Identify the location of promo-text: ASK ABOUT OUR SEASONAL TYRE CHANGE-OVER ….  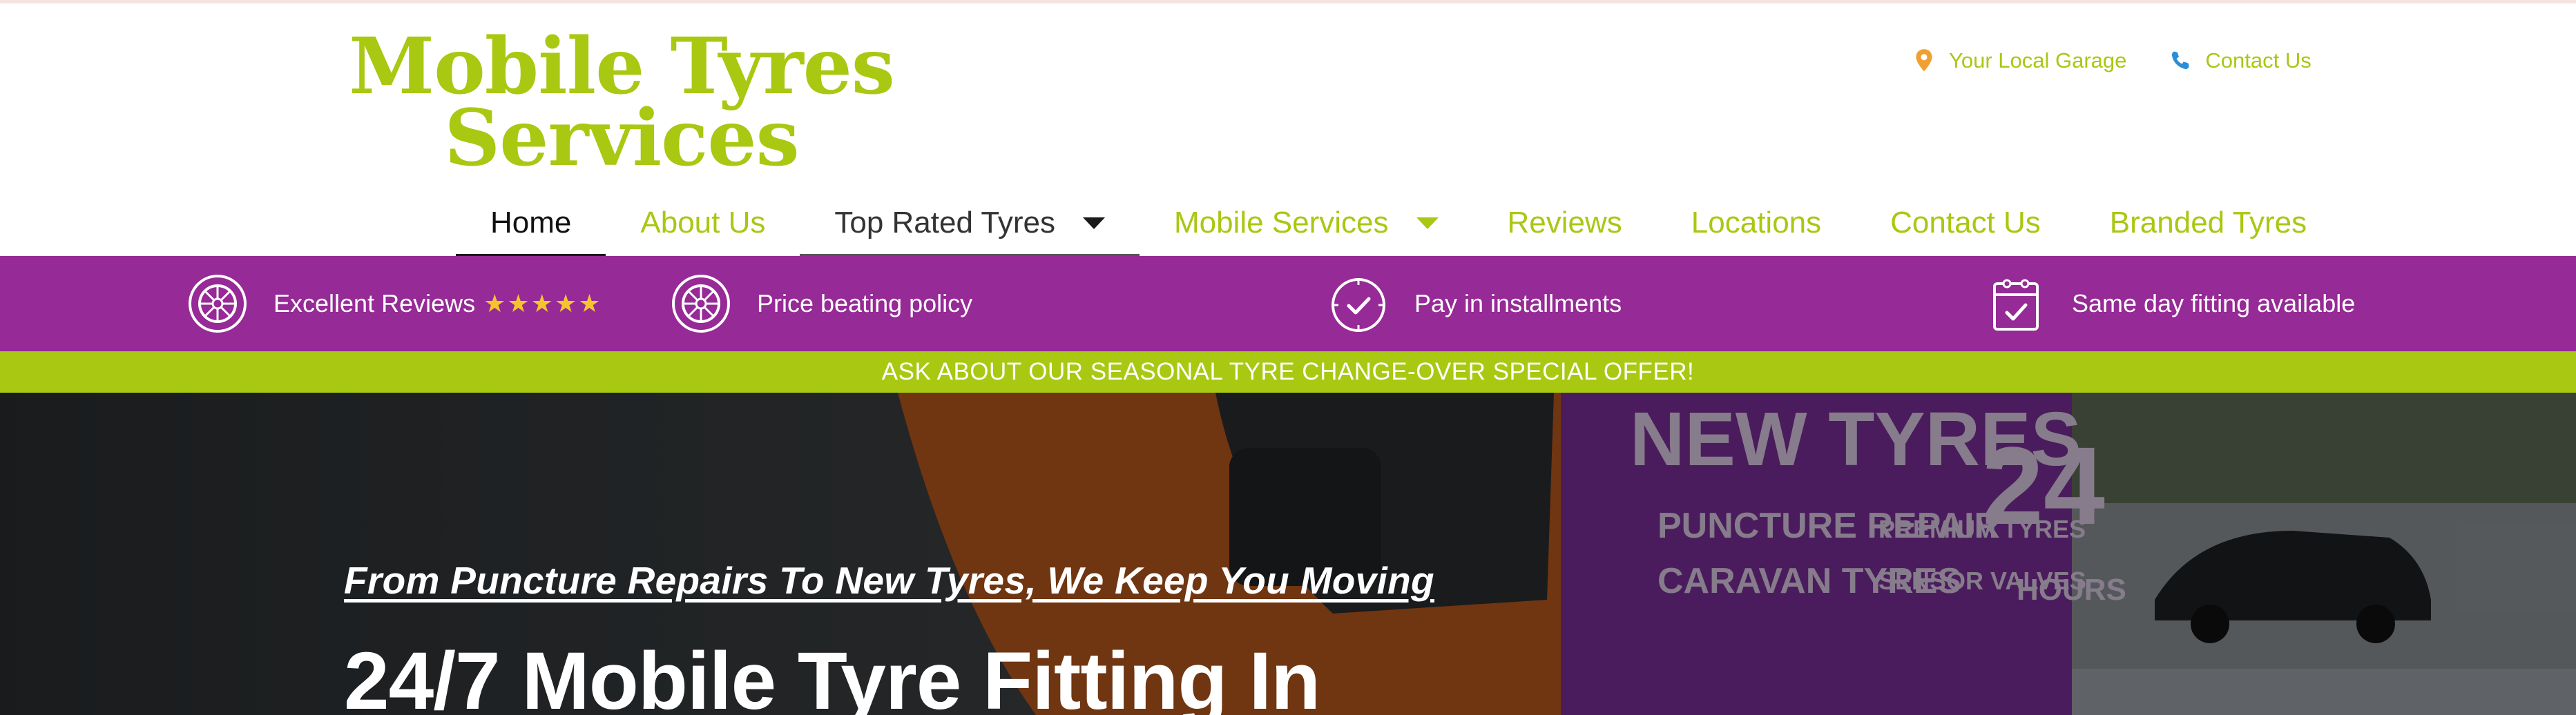
(1288, 371).